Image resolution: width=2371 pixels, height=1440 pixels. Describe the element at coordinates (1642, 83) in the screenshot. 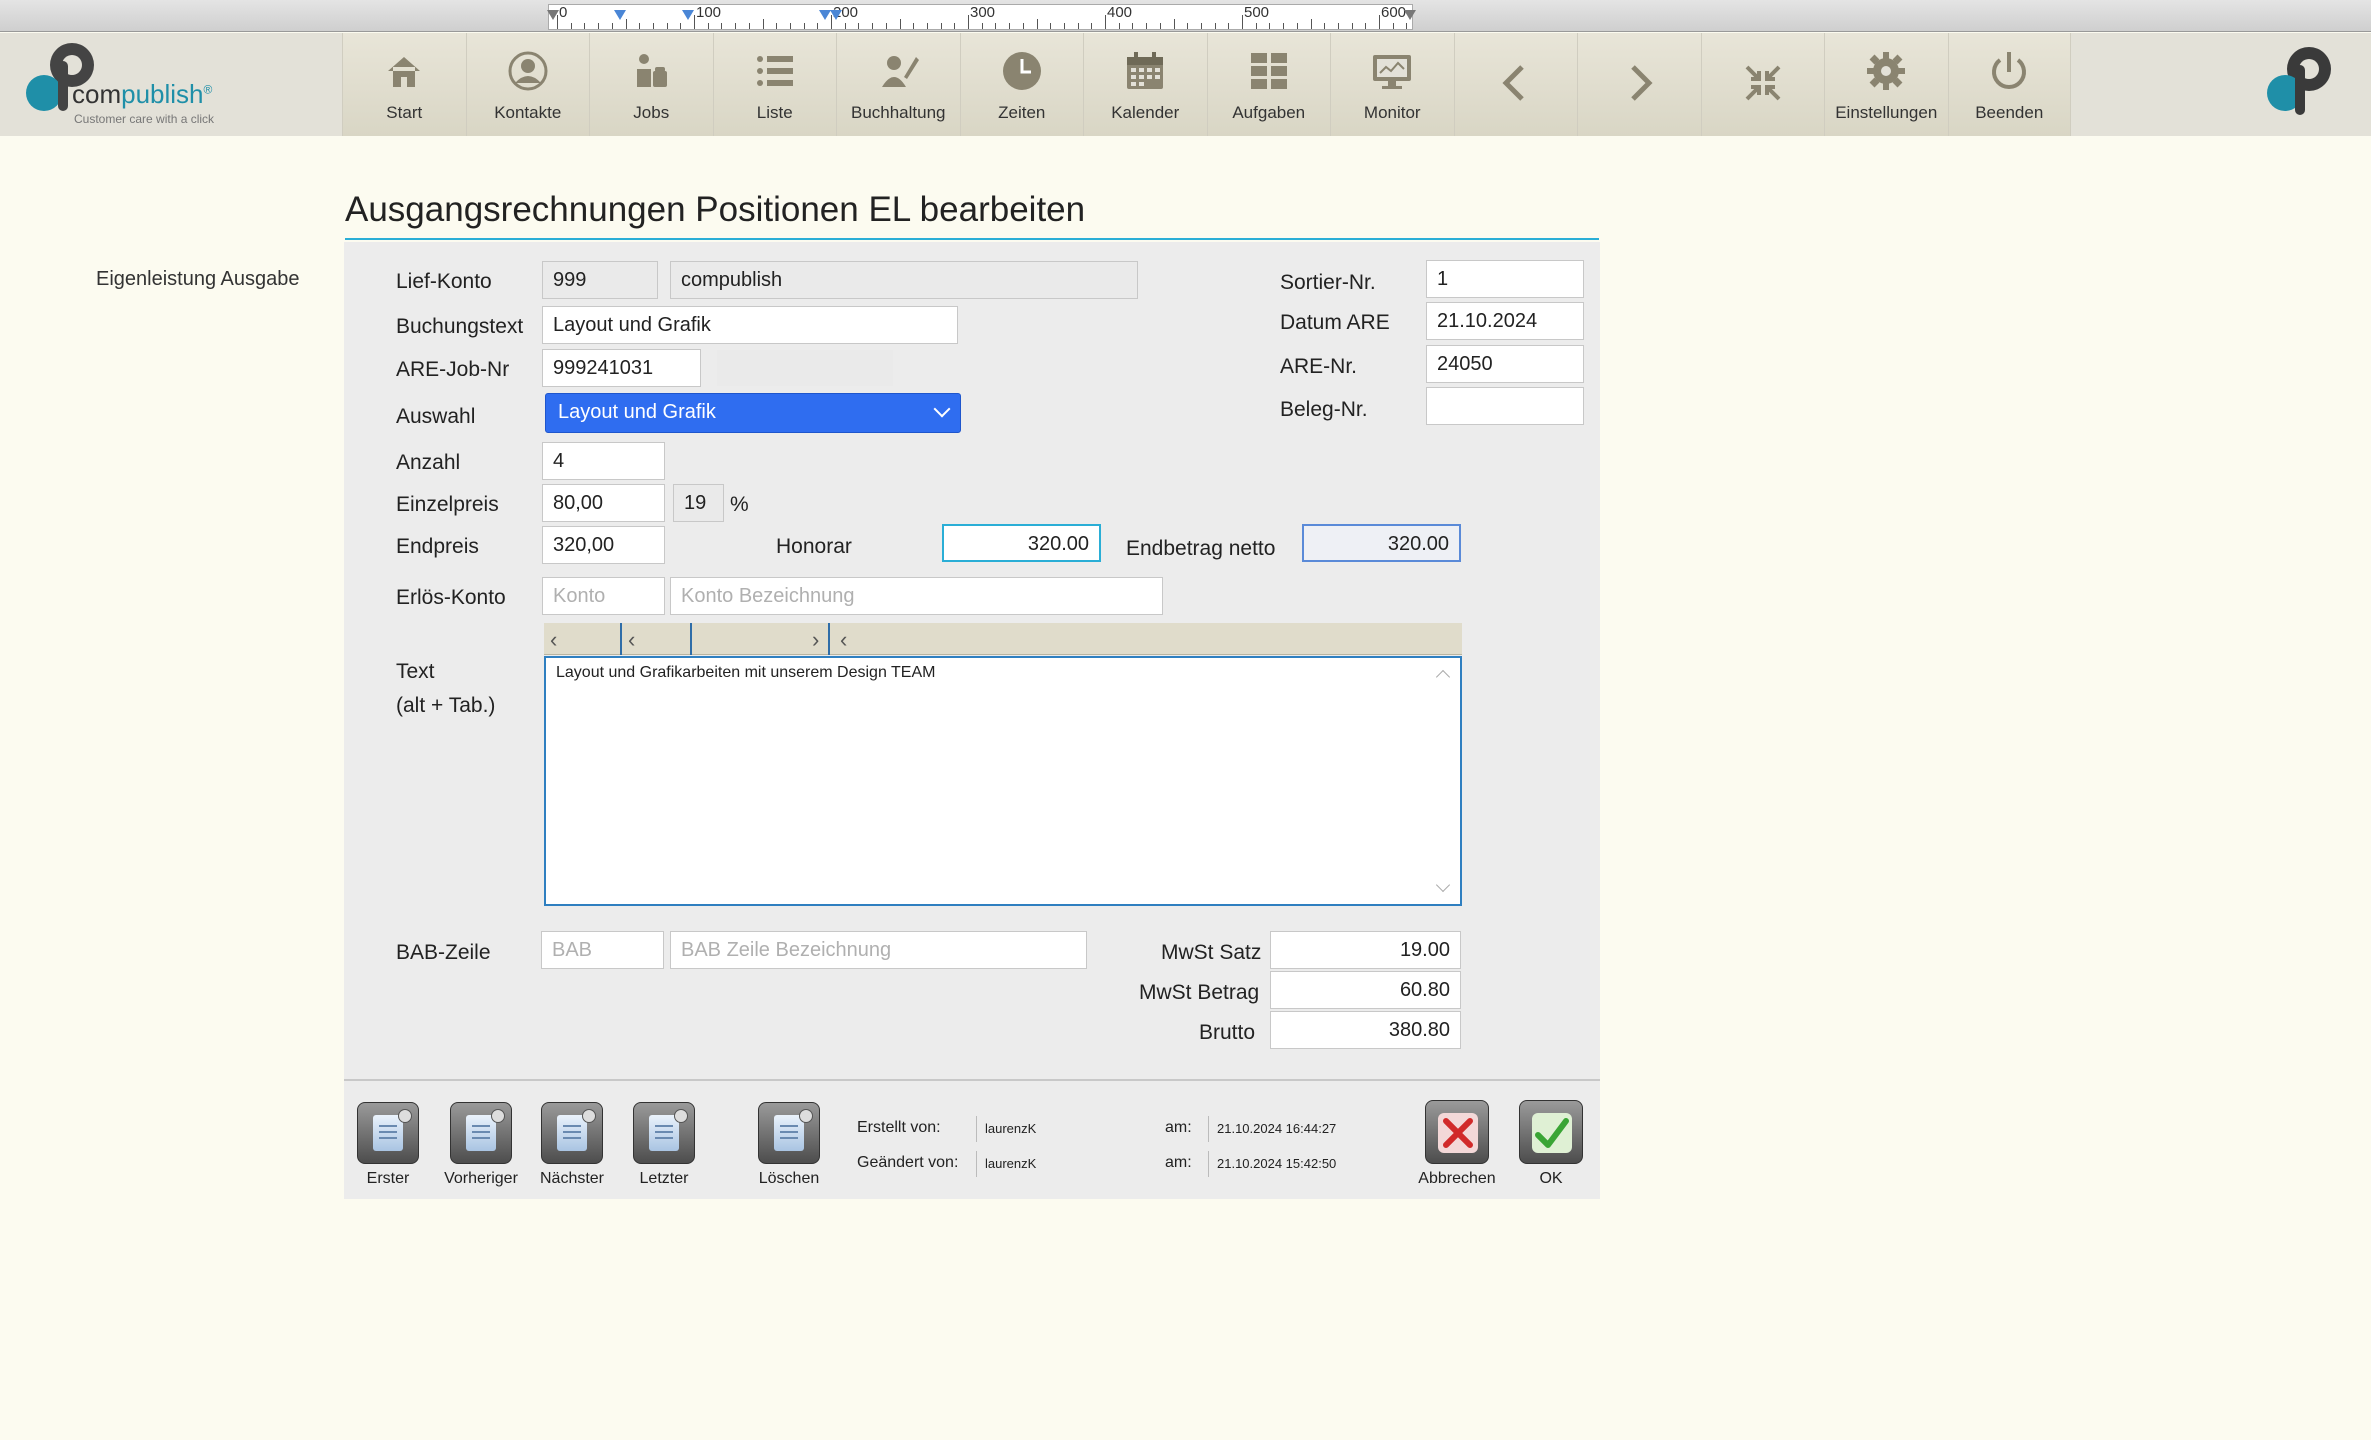

I see `chevron-right-icon` at that location.